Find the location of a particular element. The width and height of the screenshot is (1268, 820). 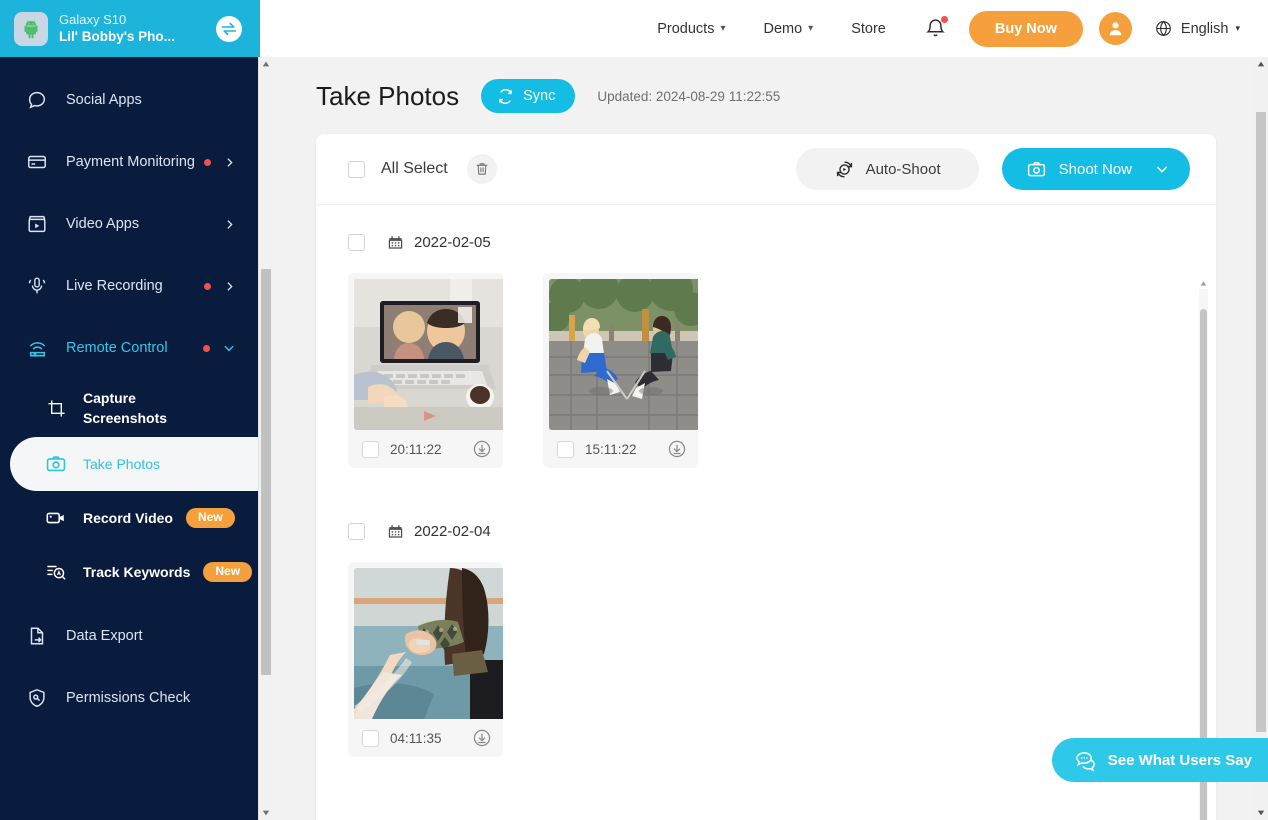

holding-hands-lake-photo is located at coordinates (428, 643).